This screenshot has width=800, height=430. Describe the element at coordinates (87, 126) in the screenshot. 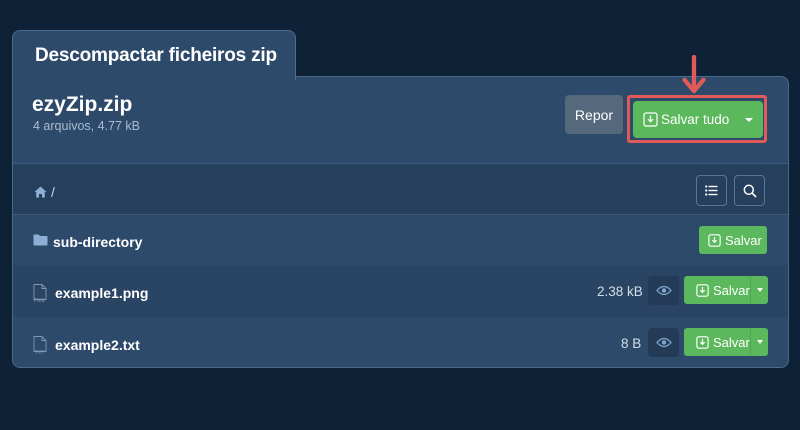

I see `archive-meta: 4 arquivos, 4.77 kB` at that location.